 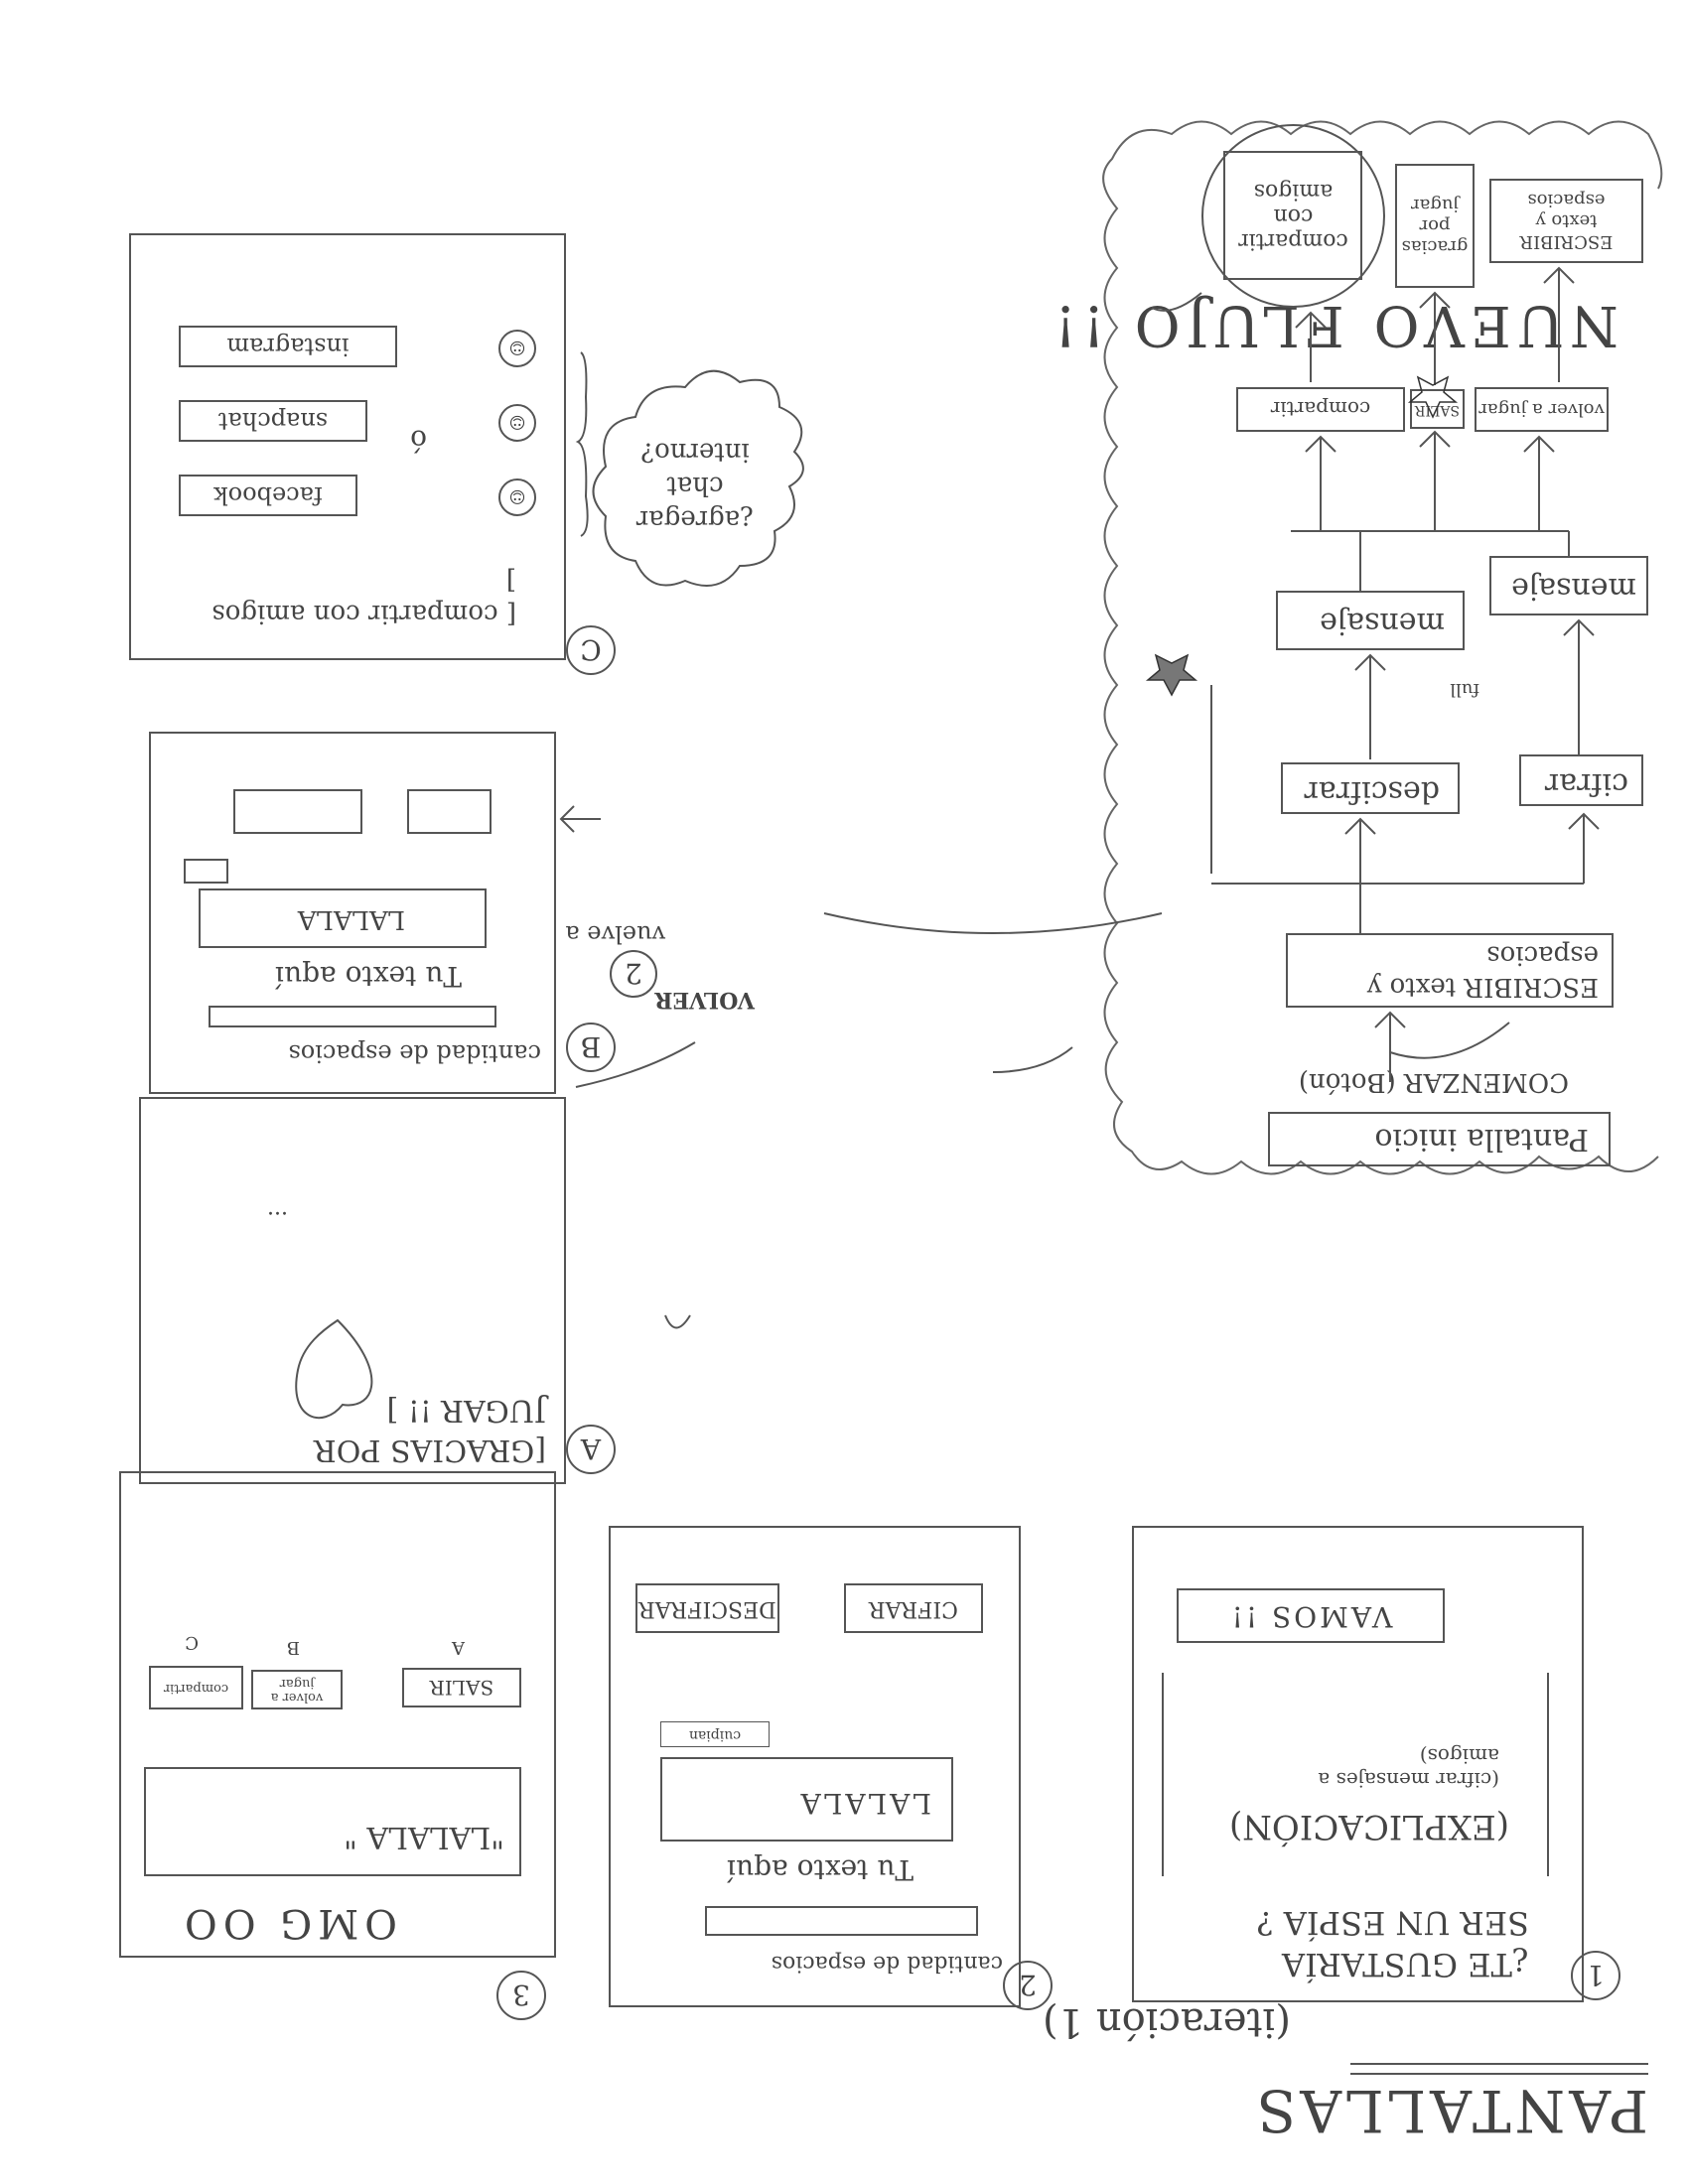 I want to click on screen-c-cloud, so click(x=689, y=469).